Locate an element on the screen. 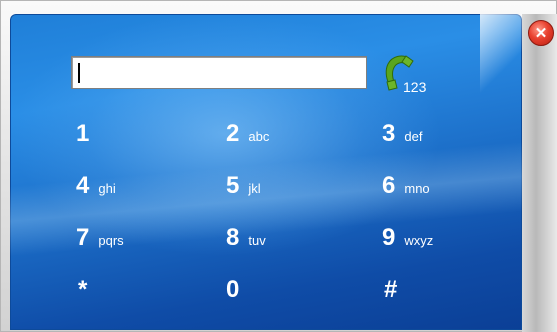  key-6: 6 mno is located at coordinates (406, 190).